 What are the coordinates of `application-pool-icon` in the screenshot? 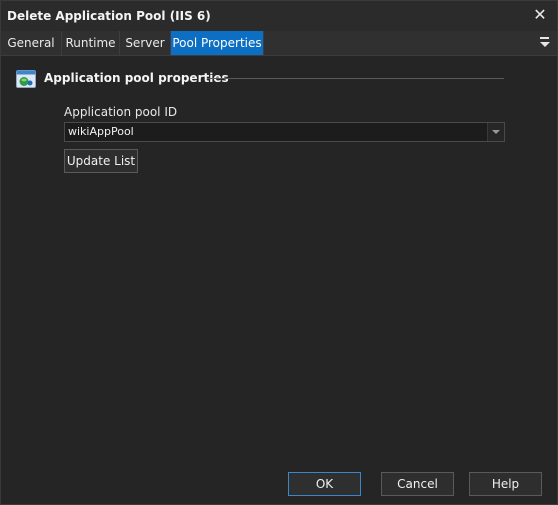 It's located at (26, 79).